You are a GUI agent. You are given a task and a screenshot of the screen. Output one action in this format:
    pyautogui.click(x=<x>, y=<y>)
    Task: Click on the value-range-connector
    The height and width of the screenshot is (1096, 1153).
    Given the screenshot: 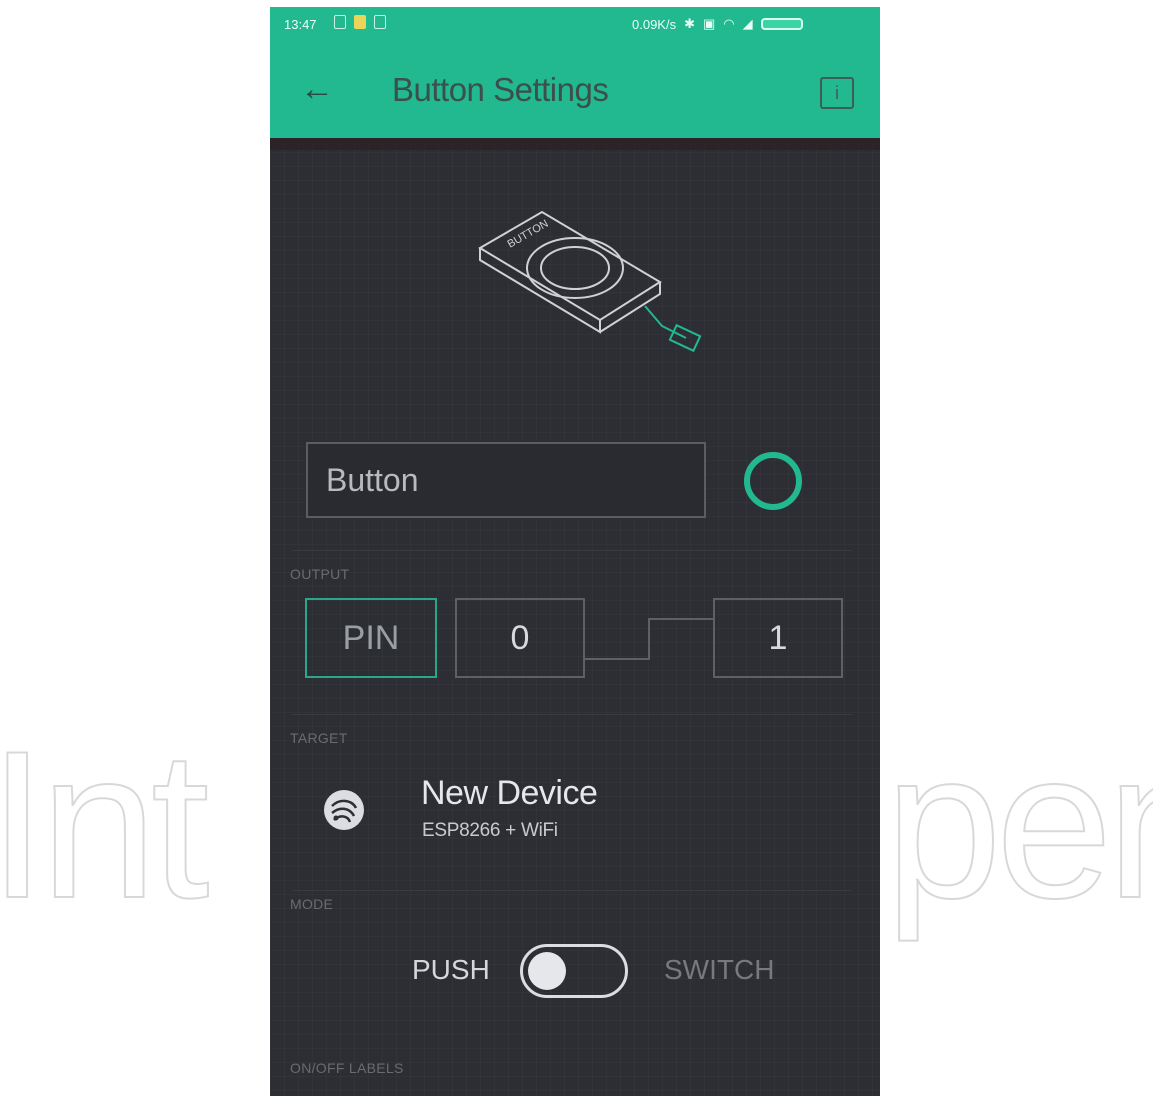 What is the action you would take?
    pyautogui.click(x=649, y=639)
    